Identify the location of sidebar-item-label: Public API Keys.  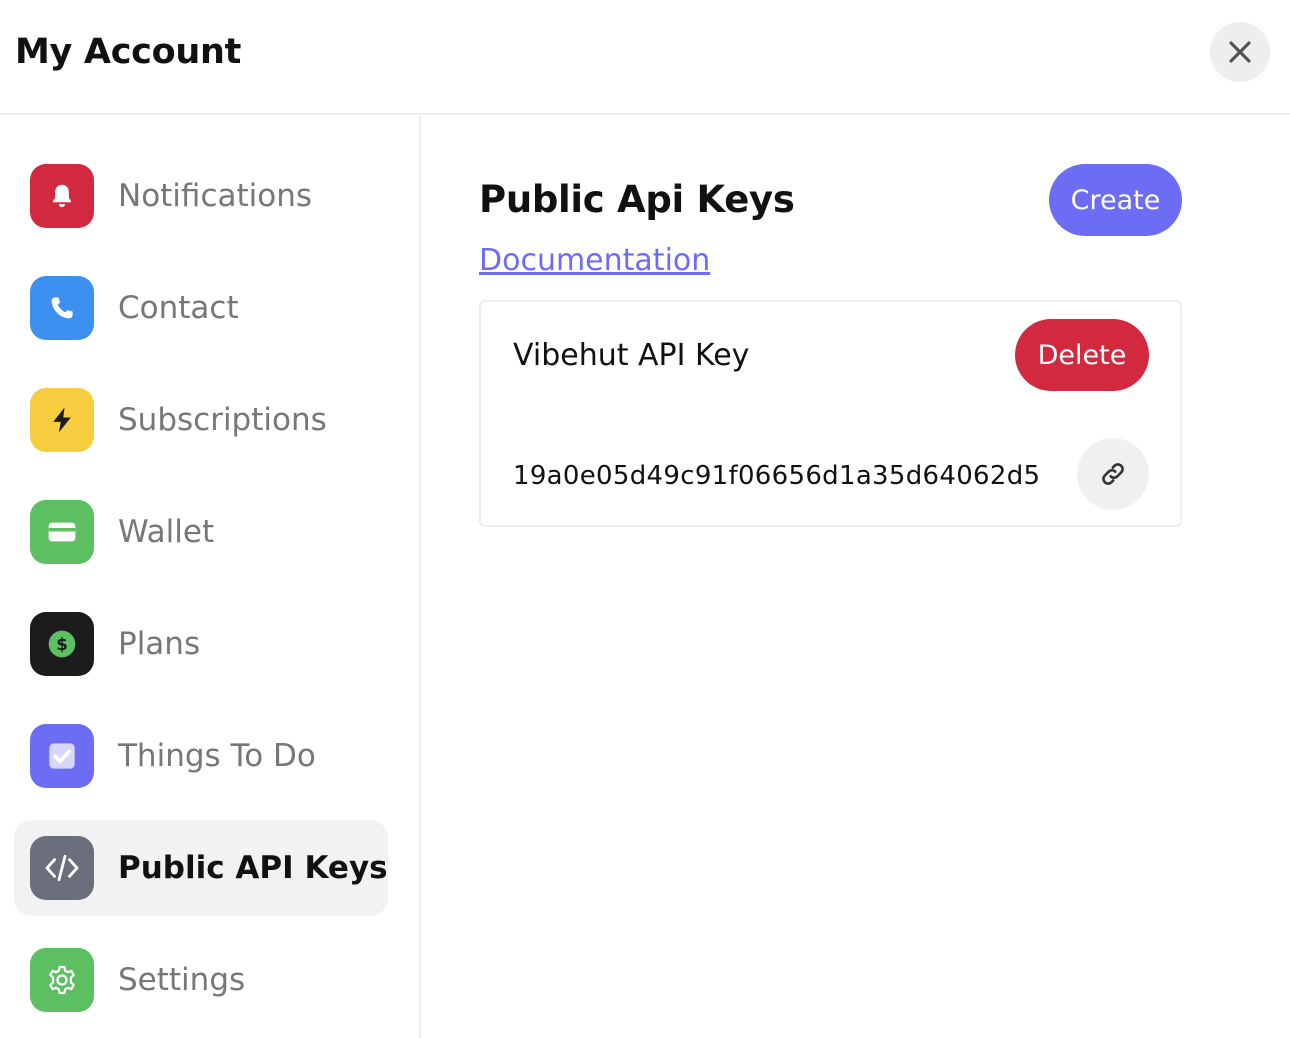
(253, 868).